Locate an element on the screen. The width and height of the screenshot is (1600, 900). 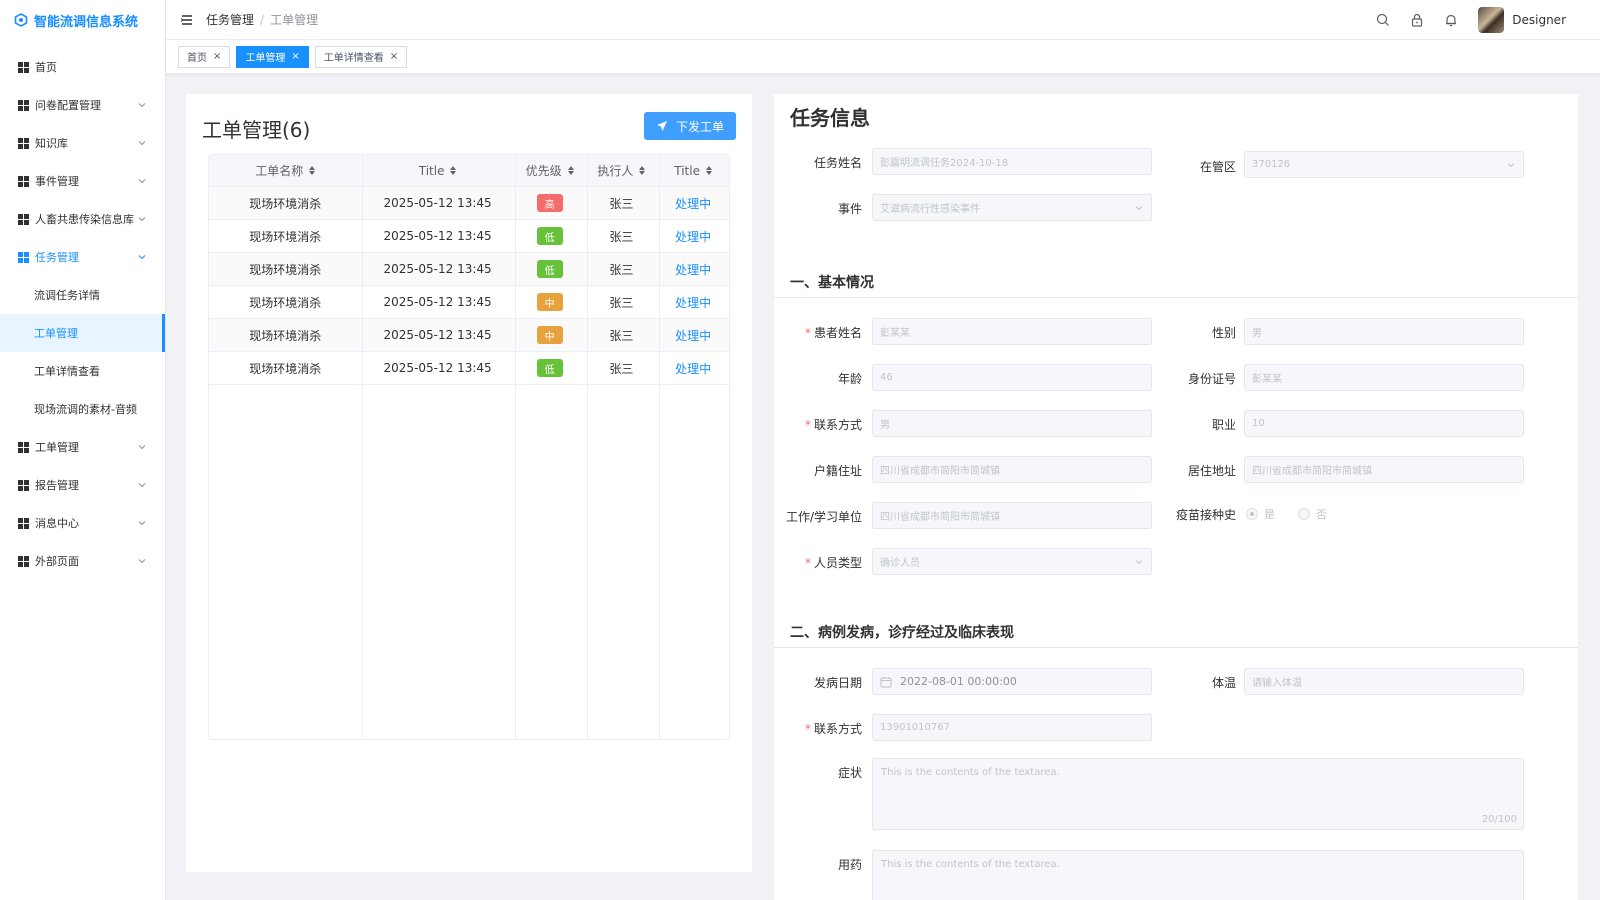
priority-badge: 中 is located at coordinates (549, 335).